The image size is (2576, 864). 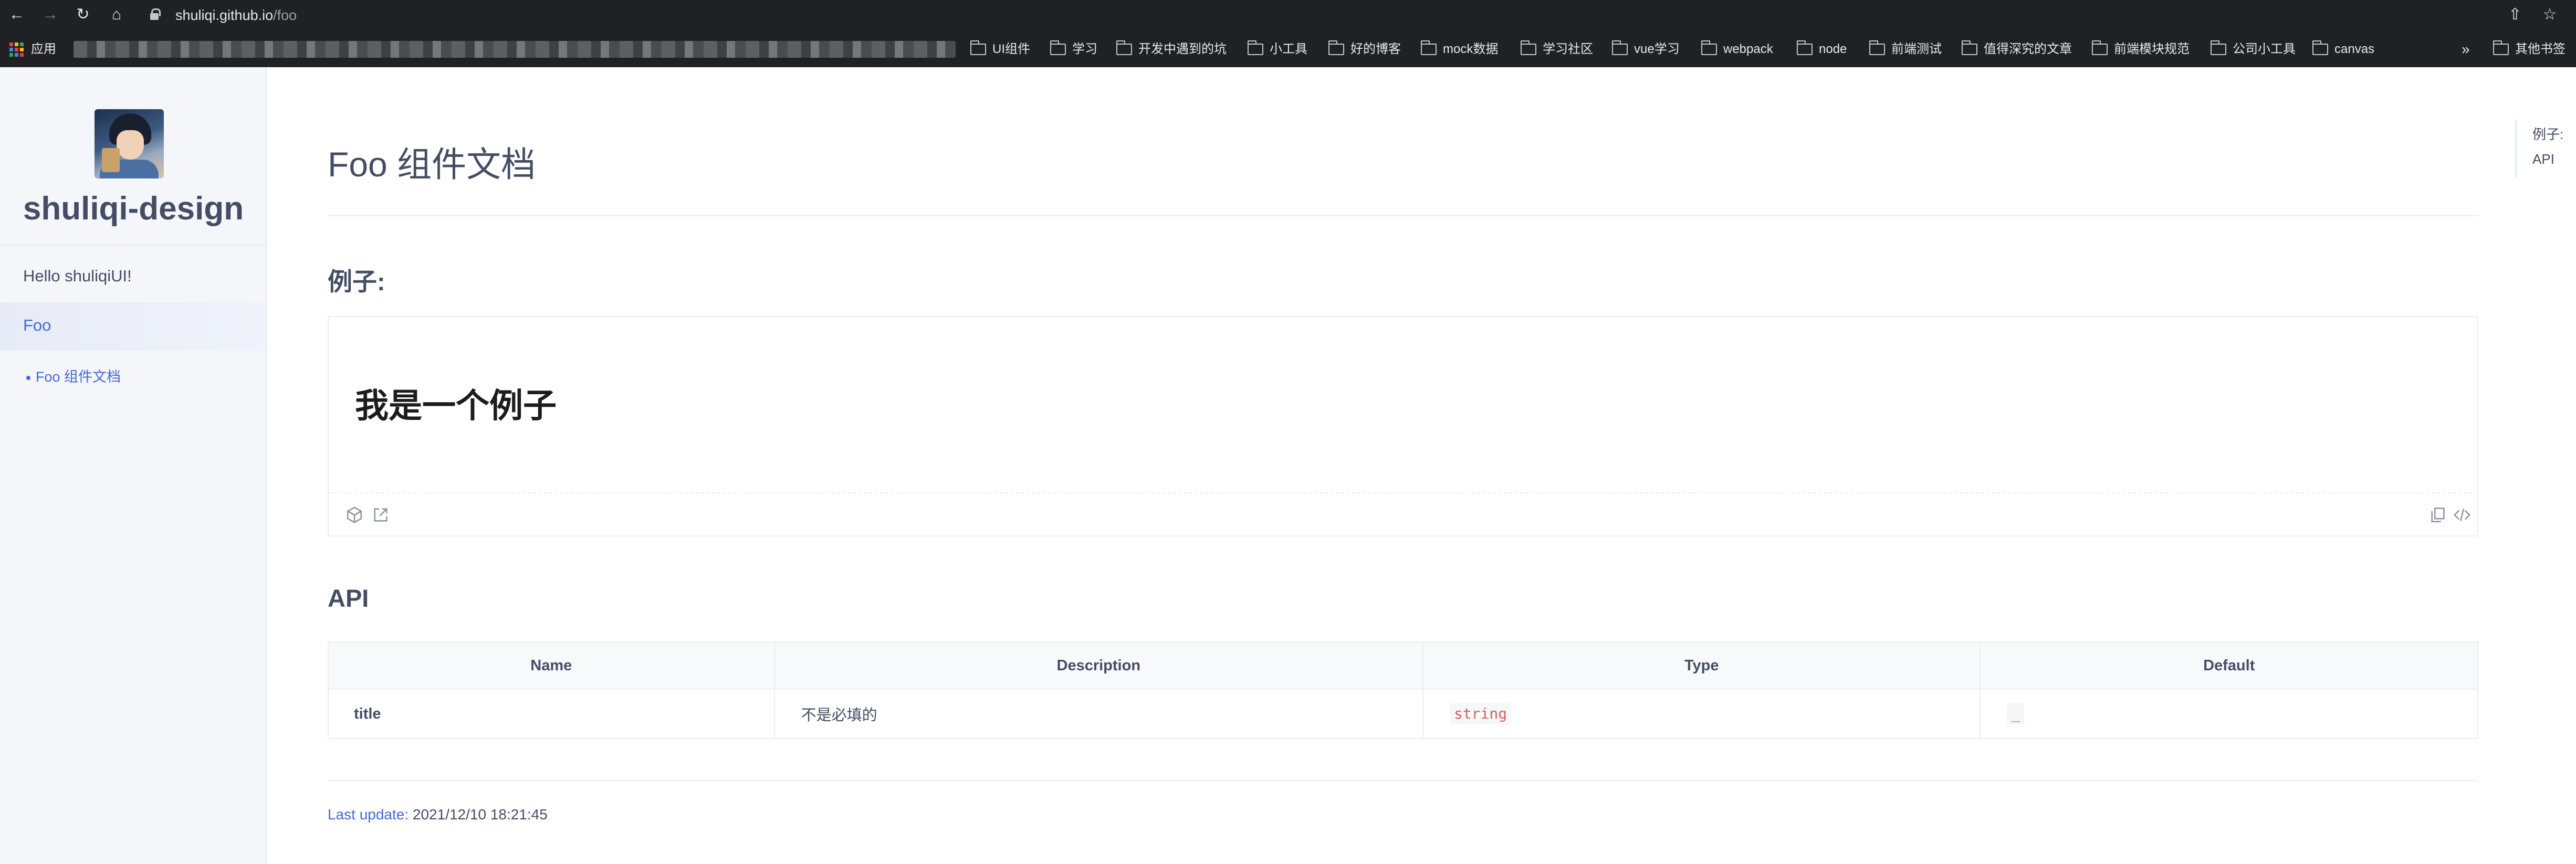 What do you see at coordinates (16, 49) in the screenshot?
I see `apps-grid-icon` at bounding box center [16, 49].